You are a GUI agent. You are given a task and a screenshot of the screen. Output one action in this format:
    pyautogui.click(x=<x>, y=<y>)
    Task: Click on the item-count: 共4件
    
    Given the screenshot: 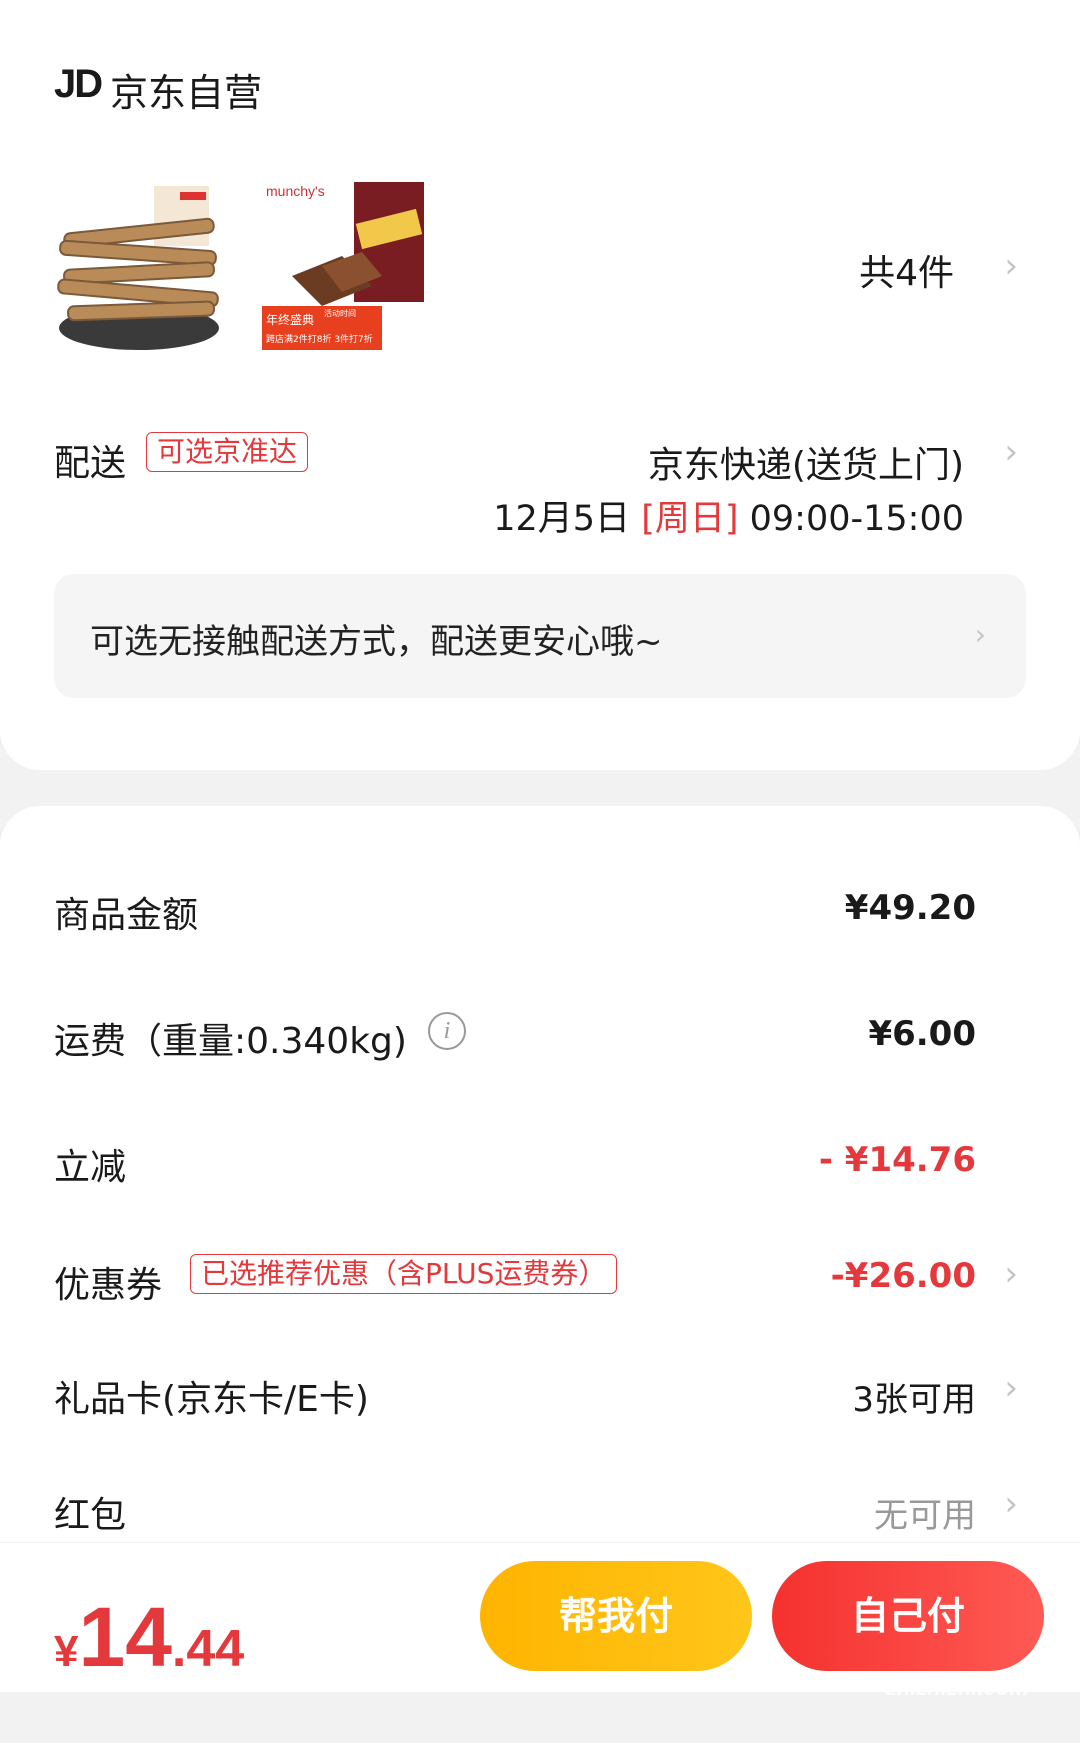 What is the action you would take?
    pyautogui.click(x=906, y=270)
    